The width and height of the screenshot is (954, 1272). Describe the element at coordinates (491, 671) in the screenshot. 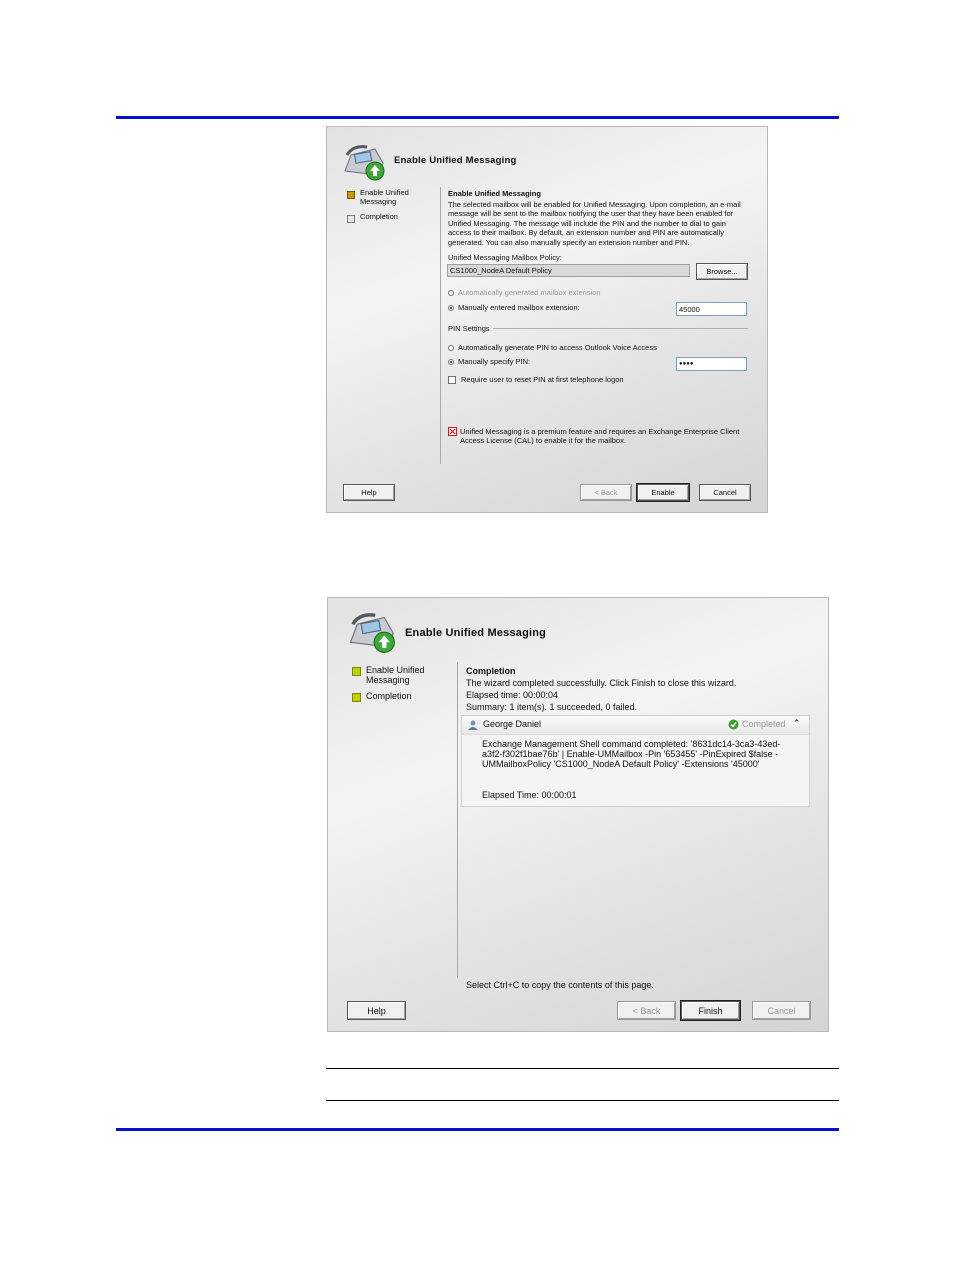

I see `page-heading: Completion` at that location.